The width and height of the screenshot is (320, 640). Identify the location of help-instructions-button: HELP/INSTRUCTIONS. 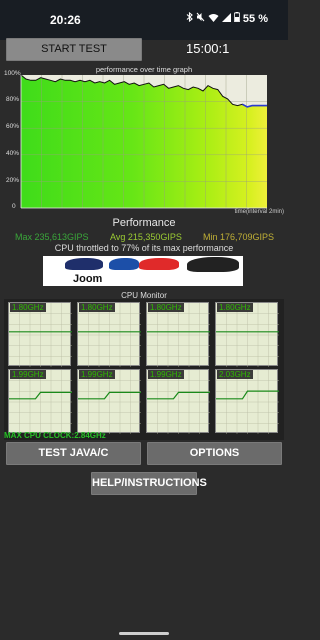
(149, 483).